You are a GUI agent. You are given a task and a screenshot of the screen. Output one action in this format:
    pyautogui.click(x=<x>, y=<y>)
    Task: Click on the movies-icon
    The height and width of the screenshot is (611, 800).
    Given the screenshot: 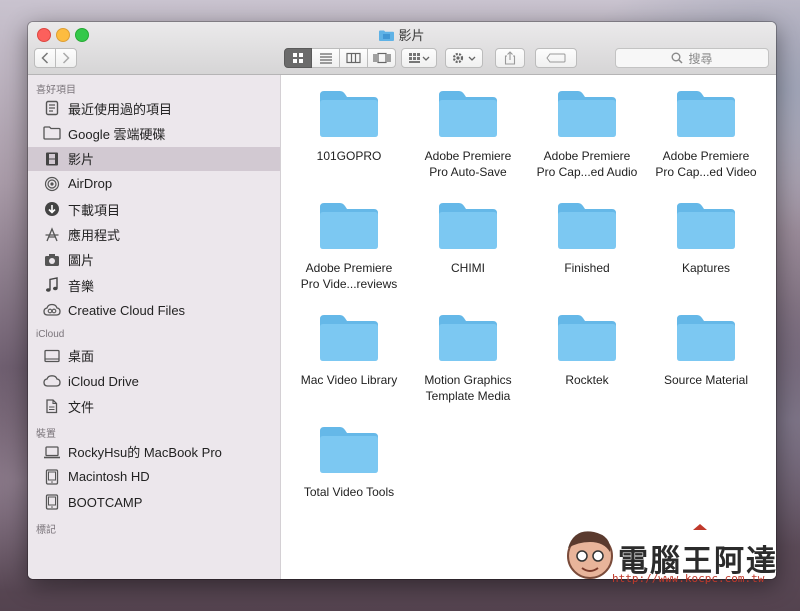 What is the action you would take?
    pyautogui.click(x=52, y=159)
    